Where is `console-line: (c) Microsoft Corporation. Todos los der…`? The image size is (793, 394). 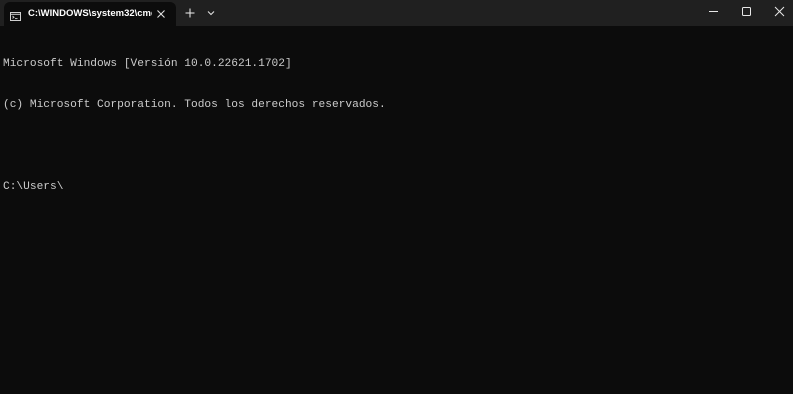
console-line: (c) Microsoft Corporation. Todos los der… is located at coordinates (194, 104).